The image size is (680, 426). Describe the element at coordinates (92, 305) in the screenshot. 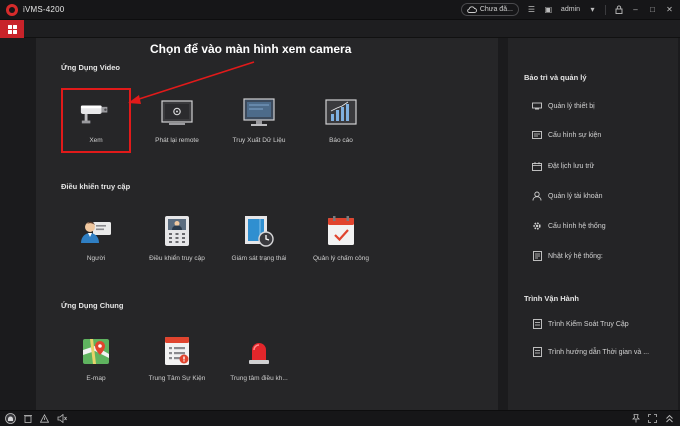

I see `section-title-common: Ứng Dụng Chung` at that location.